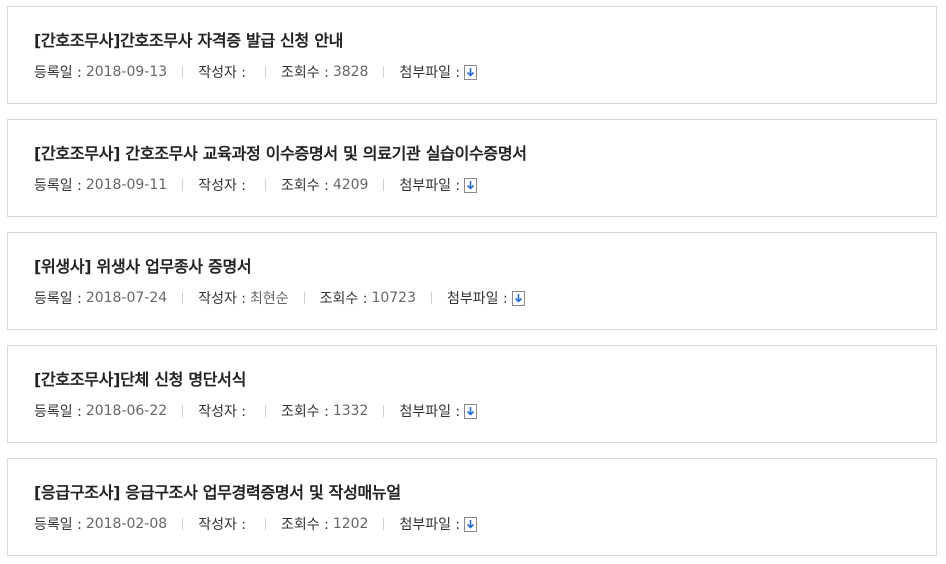 Image resolution: width=946 pixels, height=564 pixels. I want to click on post-meta: 등록일 : 2018-09-13 작성자 : 조회수 : 3828 첨부파일 :, so click(256, 72).